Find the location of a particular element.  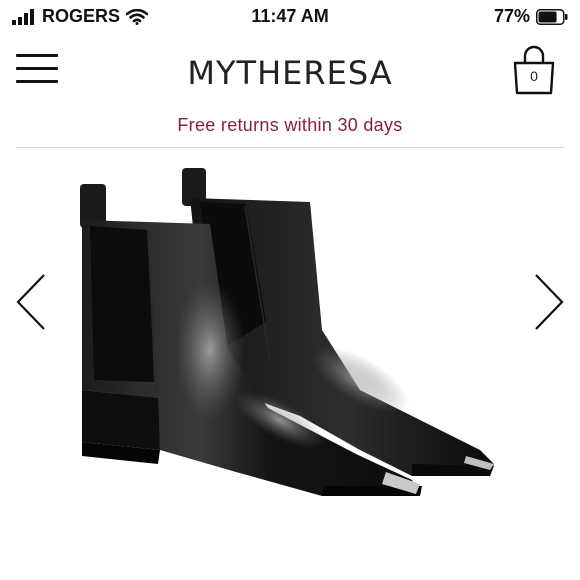

promo-banner: Free returns within 30 days is located at coordinates (290, 125).